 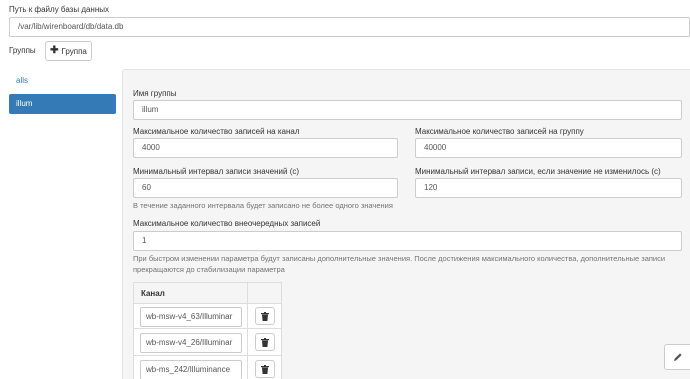 What do you see at coordinates (62, 104) in the screenshot?
I see `sidebar-item-illum: illum` at bounding box center [62, 104].